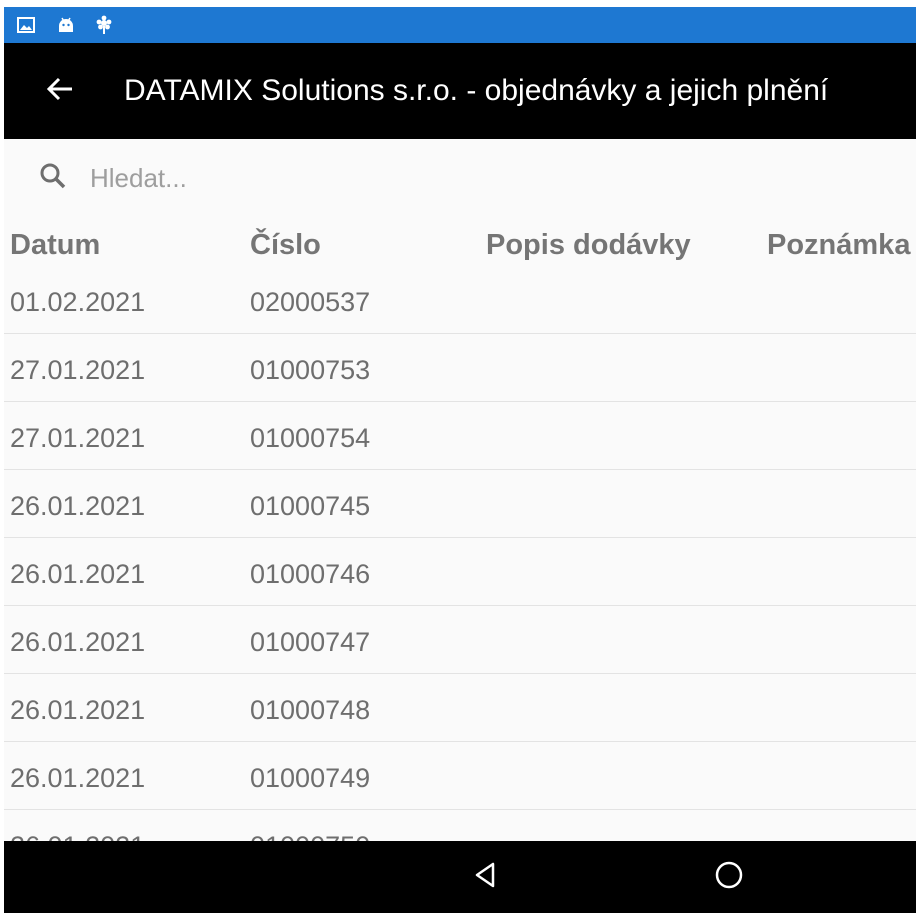 The height and width of the screenshot is (916, 916). Describe the element at coordinates (460, 303) in the screenshot. I see `table-row: 01.02.2021 02000537` at that location.